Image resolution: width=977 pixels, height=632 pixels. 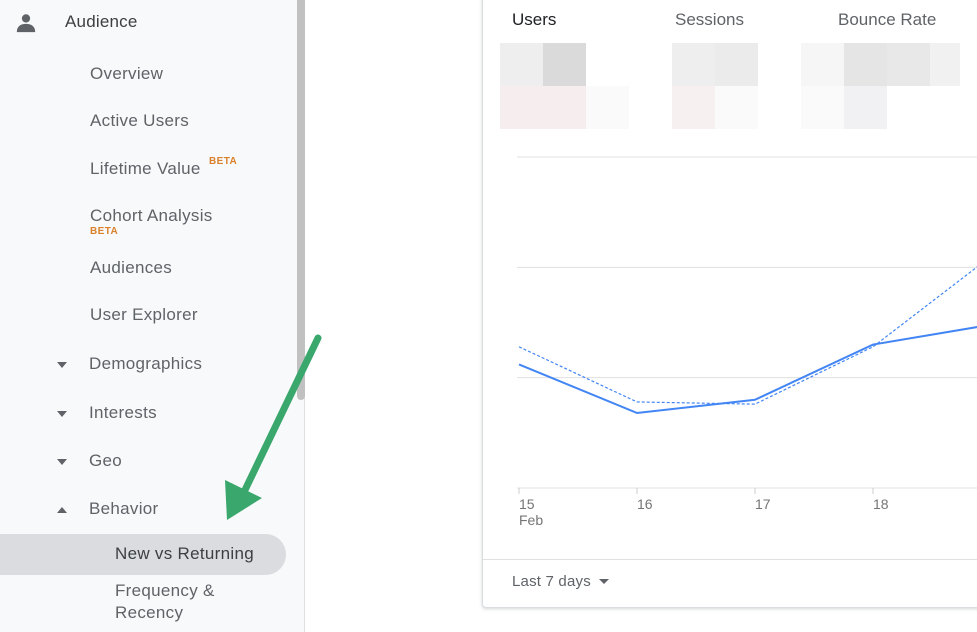 What do you see at coordinates (747, 370) in the screenshot?
I see `series-line-current` at bounding box center [747, 370].